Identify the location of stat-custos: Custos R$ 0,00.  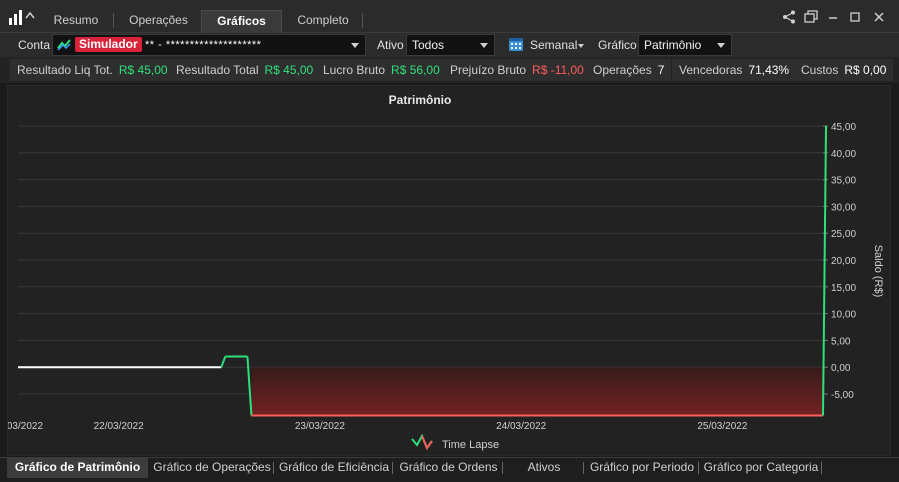
(844, 70).